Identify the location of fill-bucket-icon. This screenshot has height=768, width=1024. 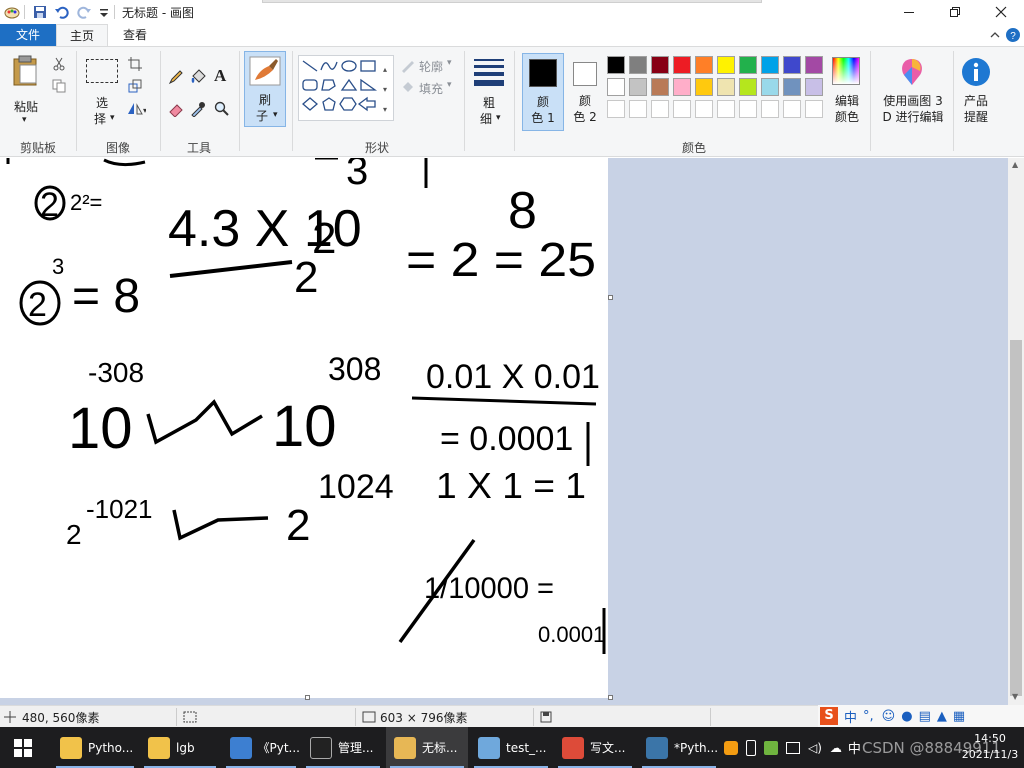
(198, 77).